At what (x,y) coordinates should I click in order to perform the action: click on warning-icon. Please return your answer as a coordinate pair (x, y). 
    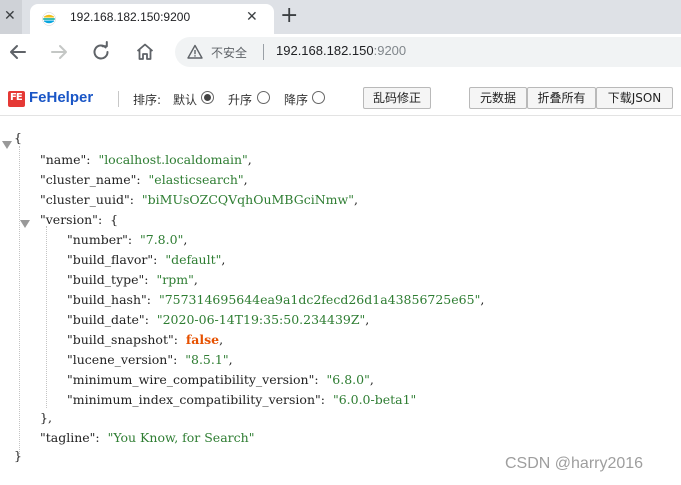
    Looking at the image, I should click on (195, 52).